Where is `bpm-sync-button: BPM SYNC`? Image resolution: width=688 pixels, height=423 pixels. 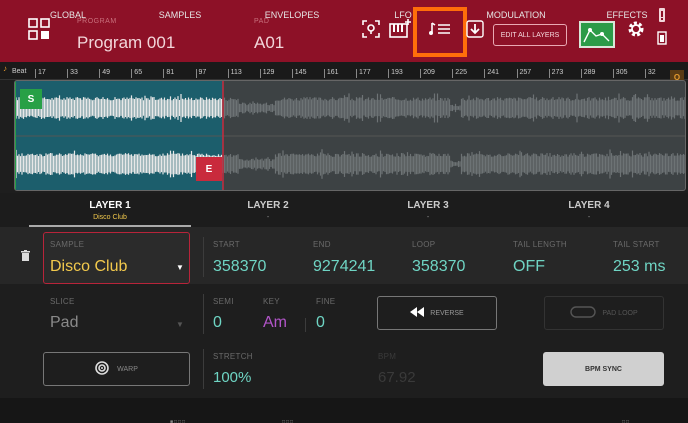
bpm-sync-button: BPM SYNC is located at coordinates (603, 369).